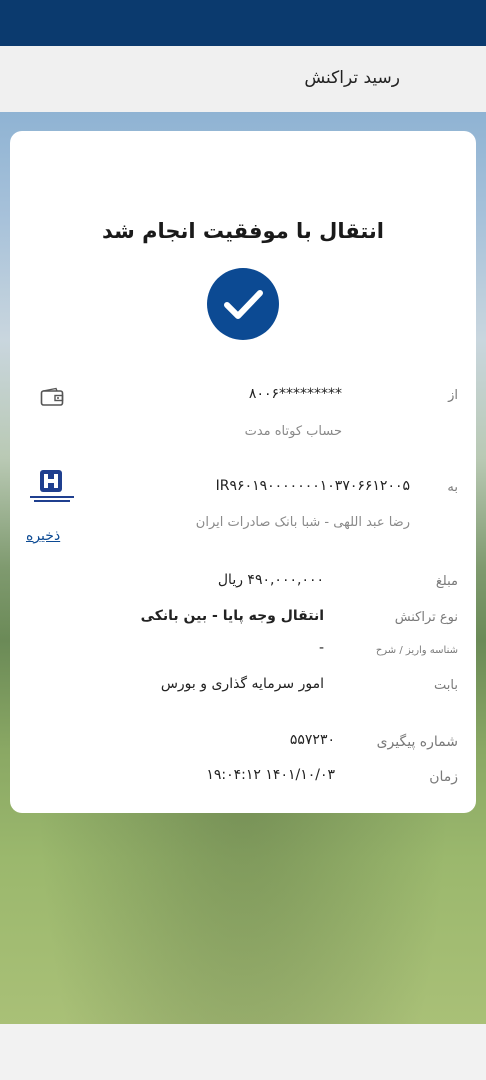 This screenshot has height=1080, width=486. Describe the element at coordinates (312, 740) in the screenshot. I see `tracking-value: ۵۵۷۲۳۰` at that location.